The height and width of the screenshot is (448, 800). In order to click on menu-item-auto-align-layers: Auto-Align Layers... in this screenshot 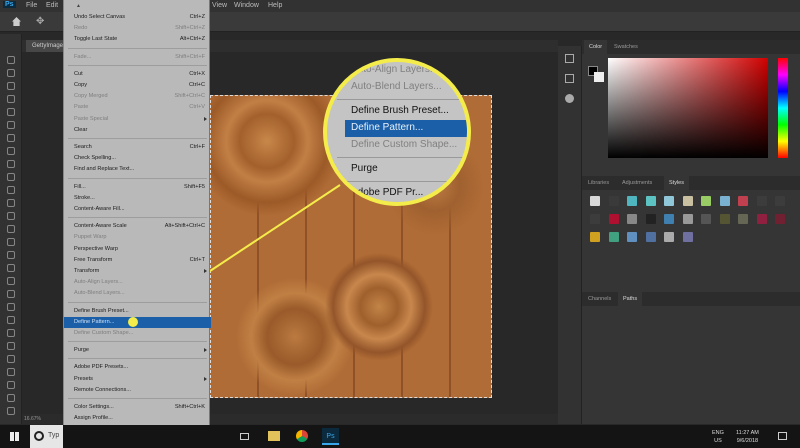, I will do `click(137, 282)`.